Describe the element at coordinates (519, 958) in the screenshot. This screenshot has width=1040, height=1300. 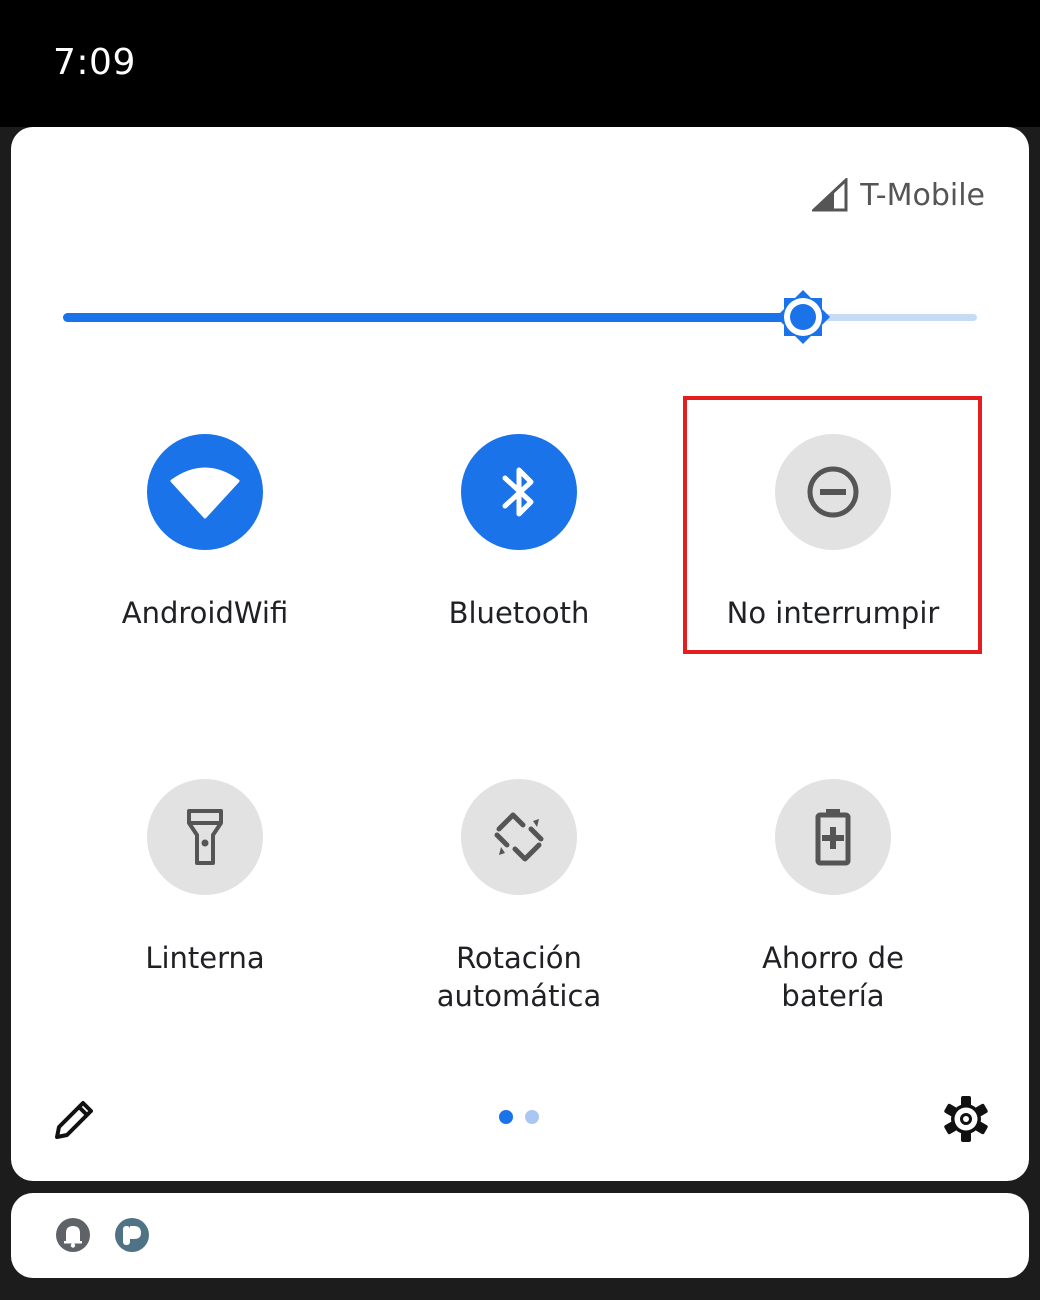
I see `tile-label-line: Rotación` at that location.